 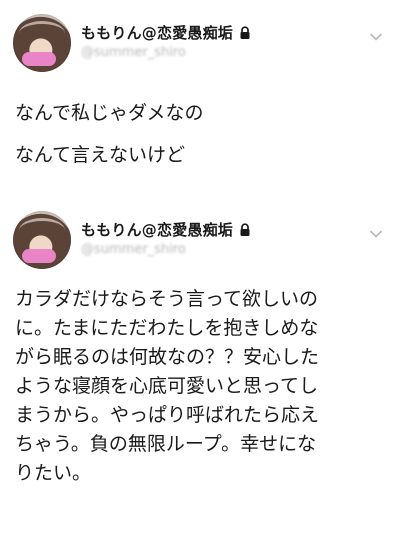 What do you see at coordinates (109, 134) in the screenshot?
I see `tweet-text: なんで私じゃダメなの なんて言えないけど` at bounding box center [109, 134].